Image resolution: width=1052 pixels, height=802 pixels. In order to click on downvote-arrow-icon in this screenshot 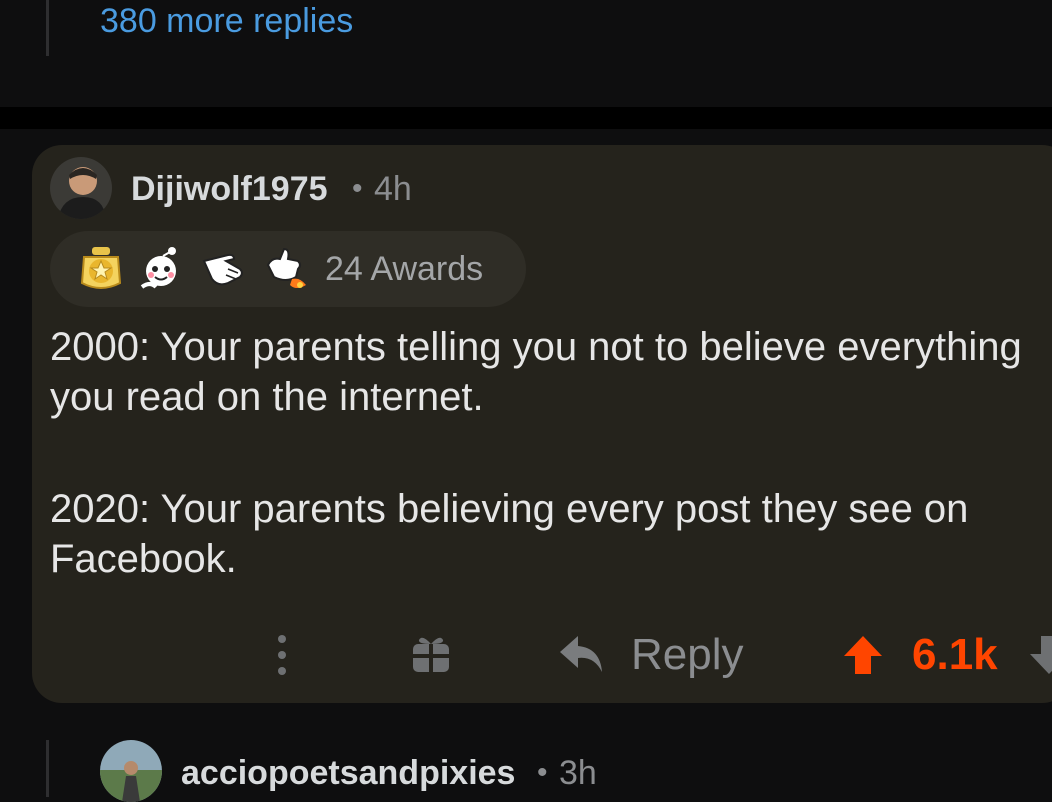, I will do `click(1040, 655)`.